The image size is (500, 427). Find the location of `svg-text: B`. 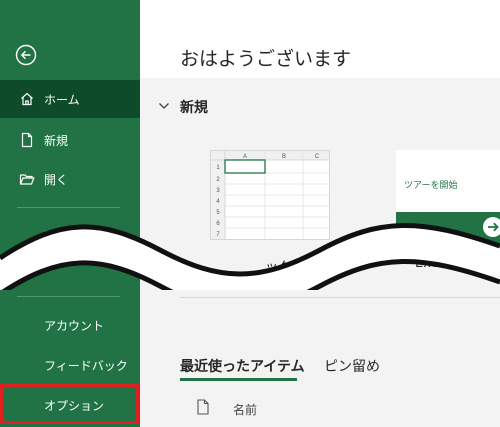

svg-text: B is located at coordinates (284, 157).